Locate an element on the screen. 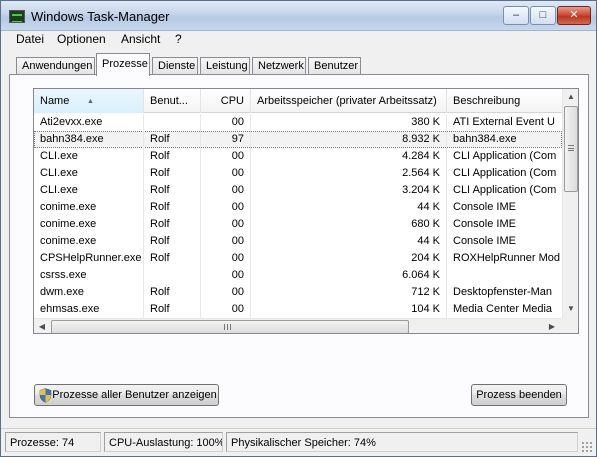 This screenshot has width=597, height=457. tab-anwendungen: Anwendungen is located at coordinates (55, 66).